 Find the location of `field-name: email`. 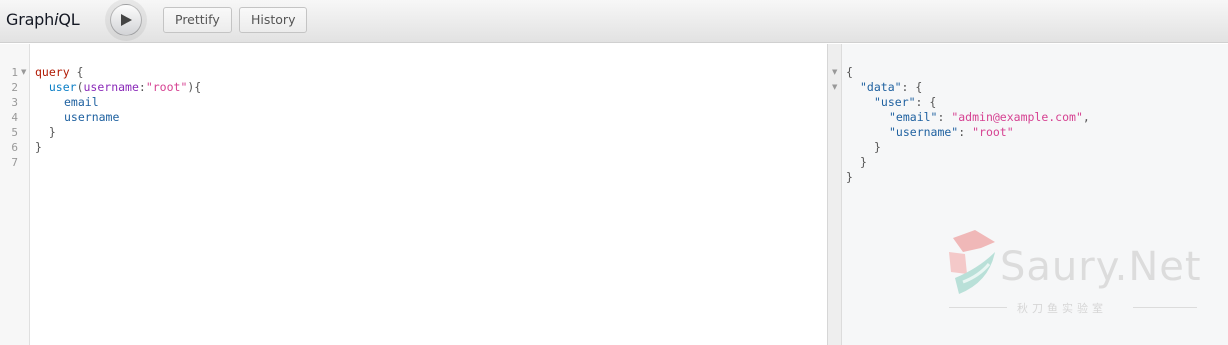

field-name: email is located at coordinates (81, 102).